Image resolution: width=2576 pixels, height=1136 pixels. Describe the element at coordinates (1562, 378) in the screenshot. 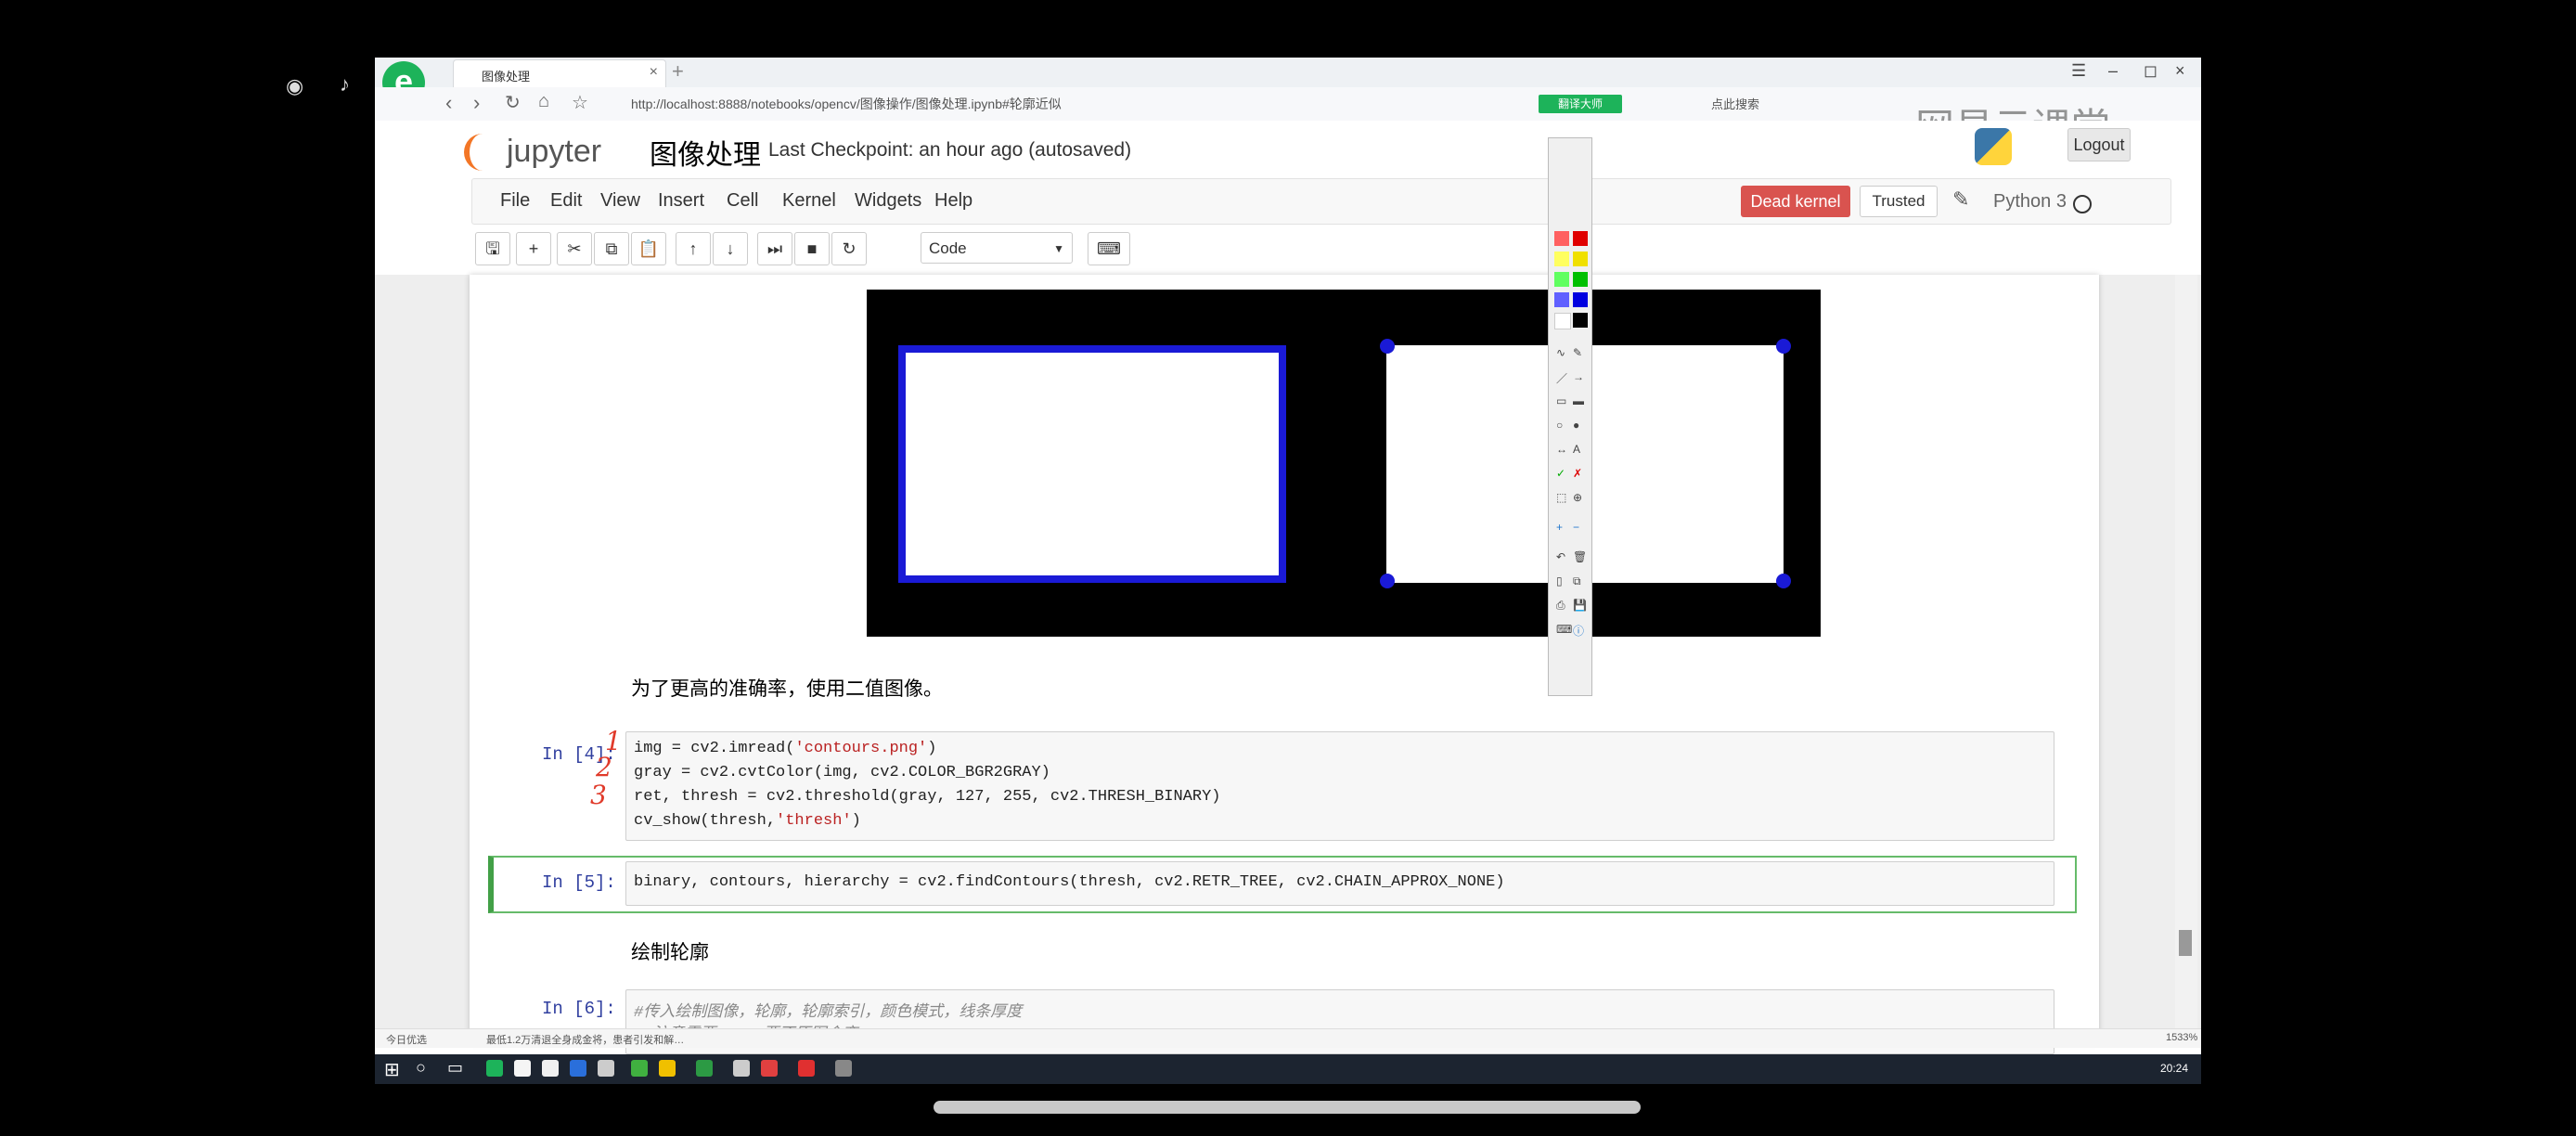

I see `line-tool-icon: ／` at that location.